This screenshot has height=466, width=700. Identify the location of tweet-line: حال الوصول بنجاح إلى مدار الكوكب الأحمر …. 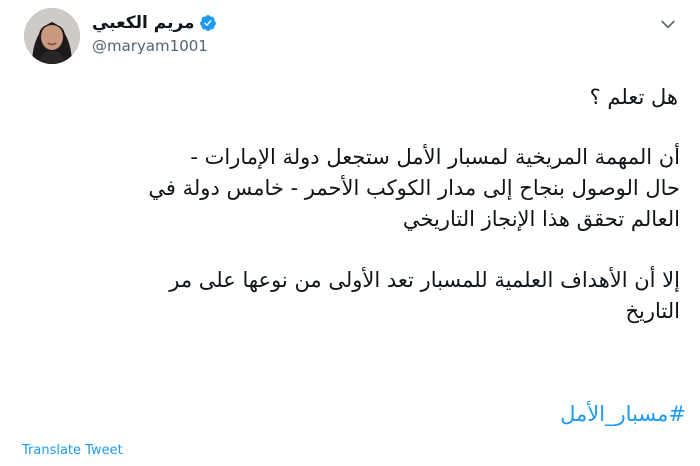
(414, 188).